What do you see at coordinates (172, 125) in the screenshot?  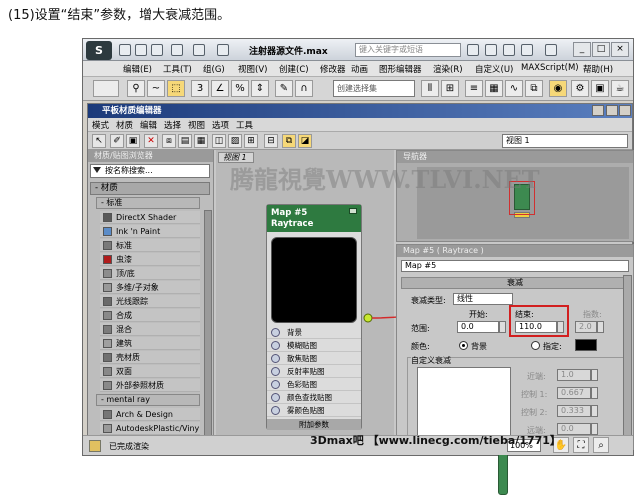 I see `me-menu-select: 选择` at bounding box center [172, 125].